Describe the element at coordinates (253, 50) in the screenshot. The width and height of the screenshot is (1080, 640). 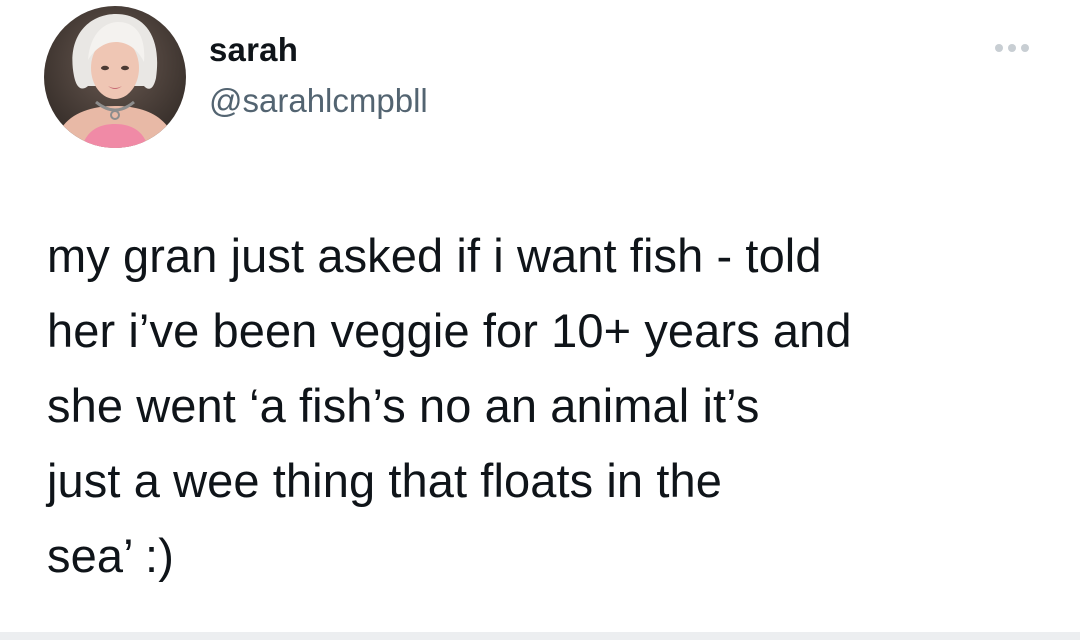
I see `author-display-name: sarah` at that location.